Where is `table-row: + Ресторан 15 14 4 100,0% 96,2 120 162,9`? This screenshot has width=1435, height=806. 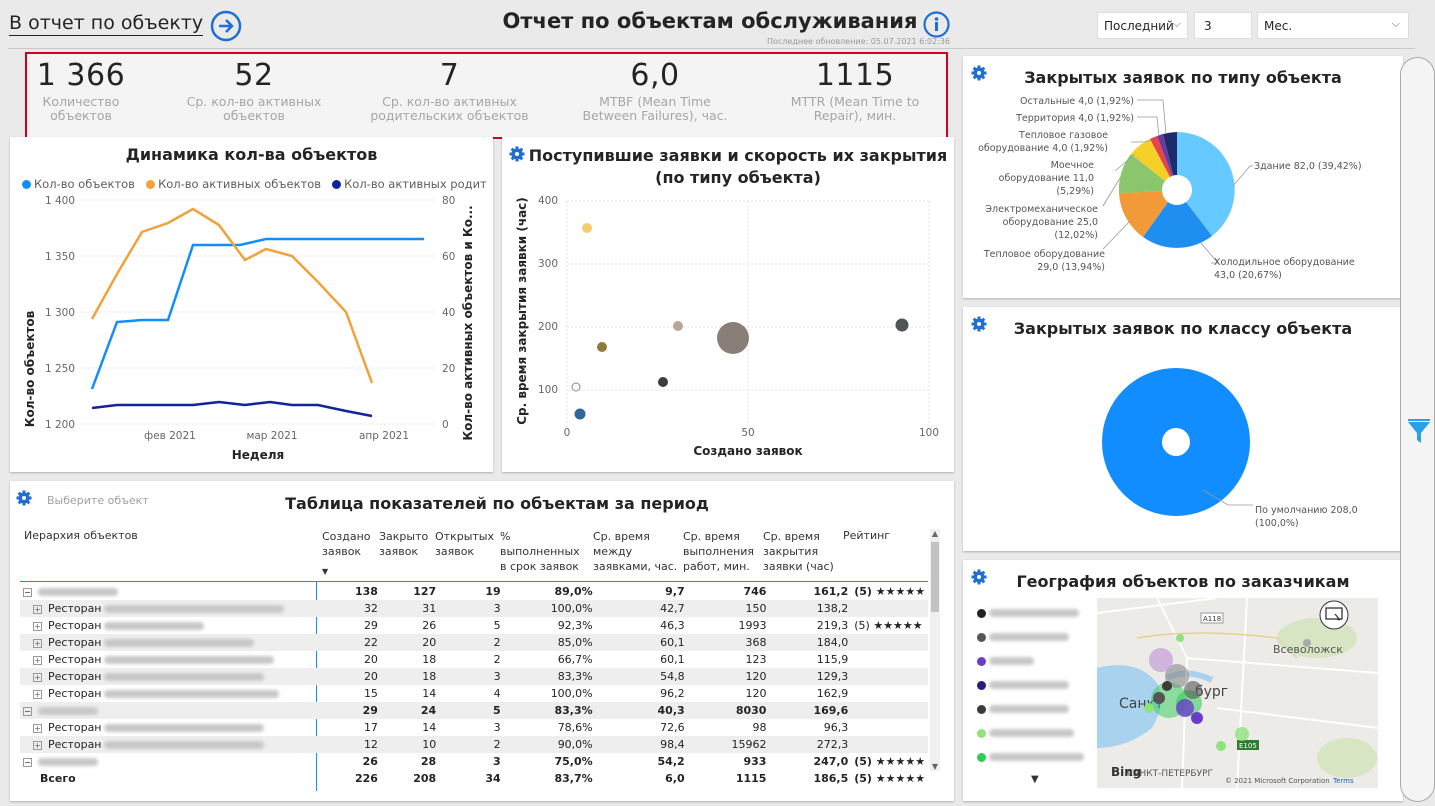
table-row: + Ресторан 15 14 4 100,0% 96,2 120 162,9 is located at coordinates (474, 693).